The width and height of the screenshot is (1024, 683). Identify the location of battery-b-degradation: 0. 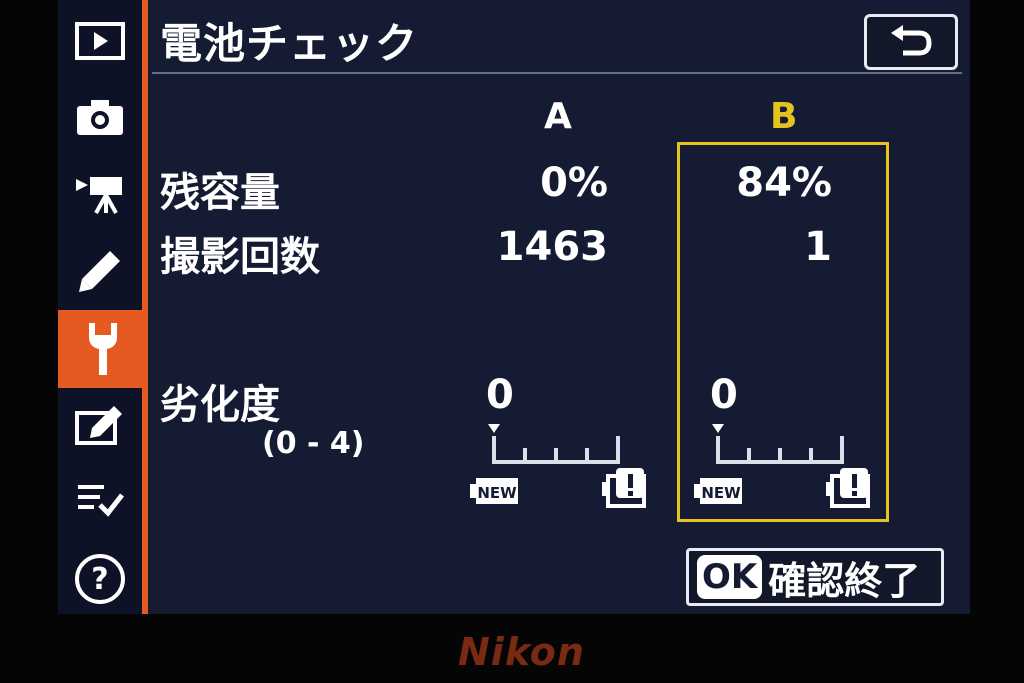
(724, 395).